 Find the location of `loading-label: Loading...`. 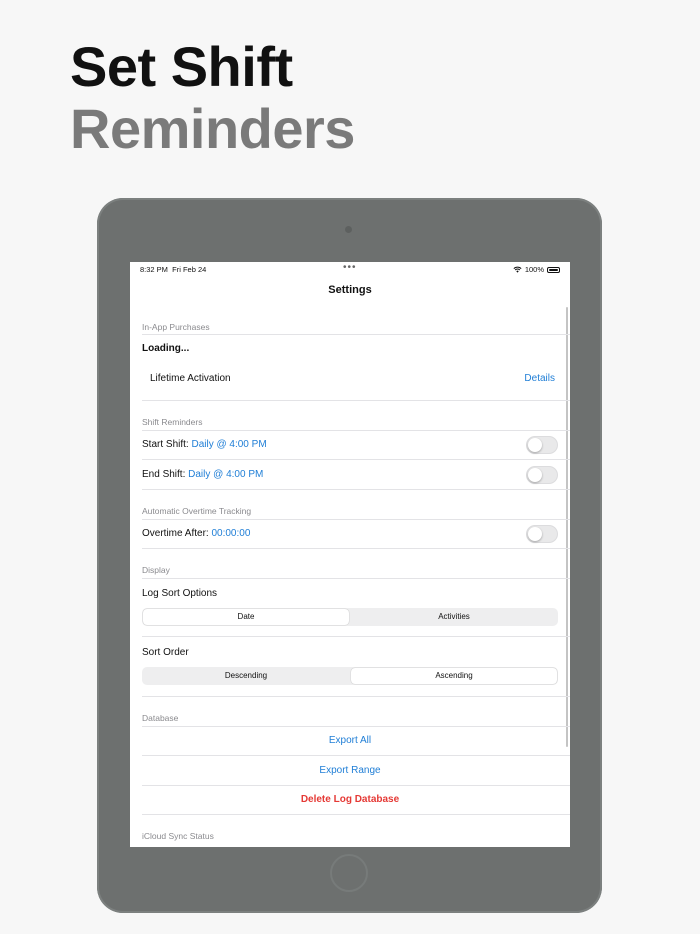

loading-label: Loading... is located at coordinates (166, 348).